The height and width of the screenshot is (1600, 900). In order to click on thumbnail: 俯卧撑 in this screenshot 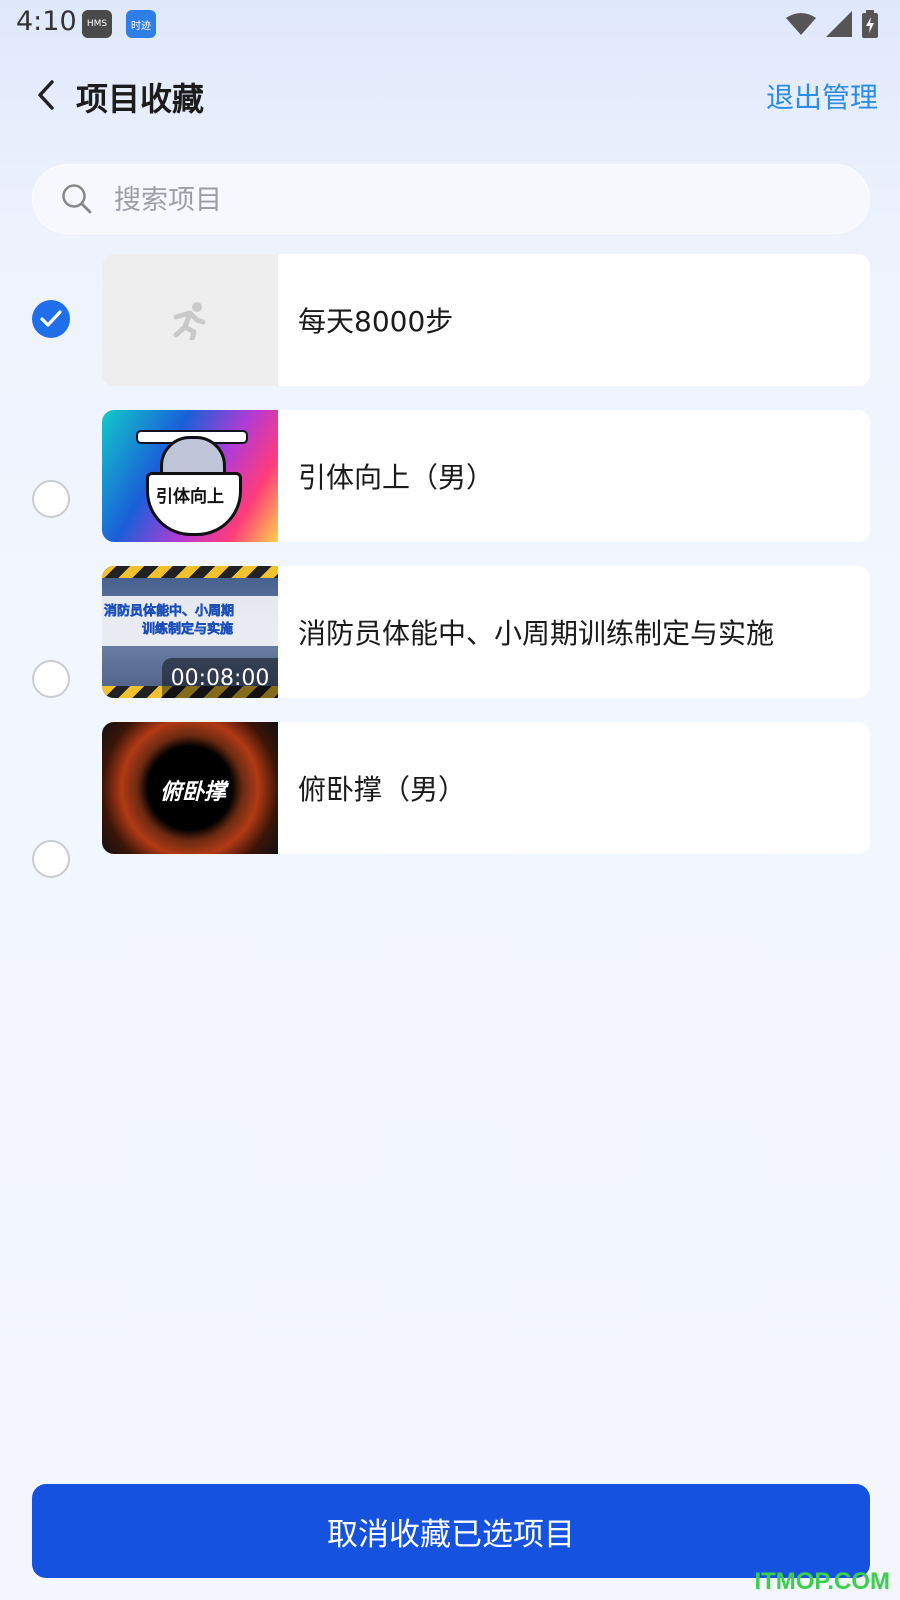, I will do `click(190, 788)`.